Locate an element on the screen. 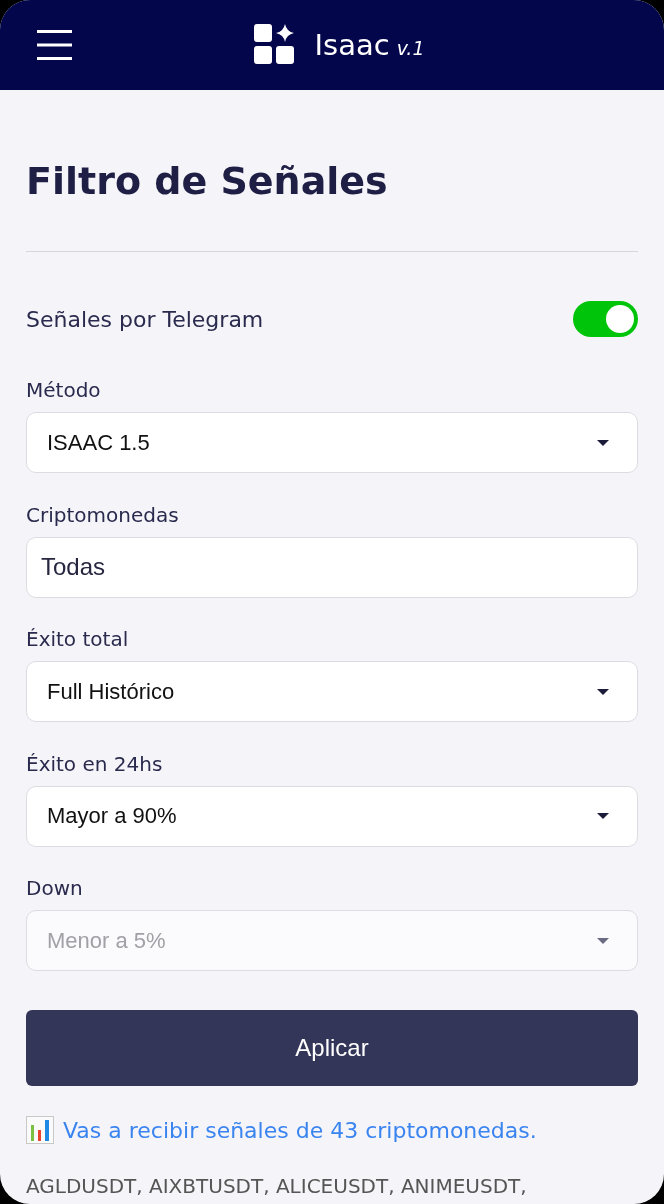 The width and height of the screenshot is (664, 1204). select-label: Método is located at coordinates (63, 390).